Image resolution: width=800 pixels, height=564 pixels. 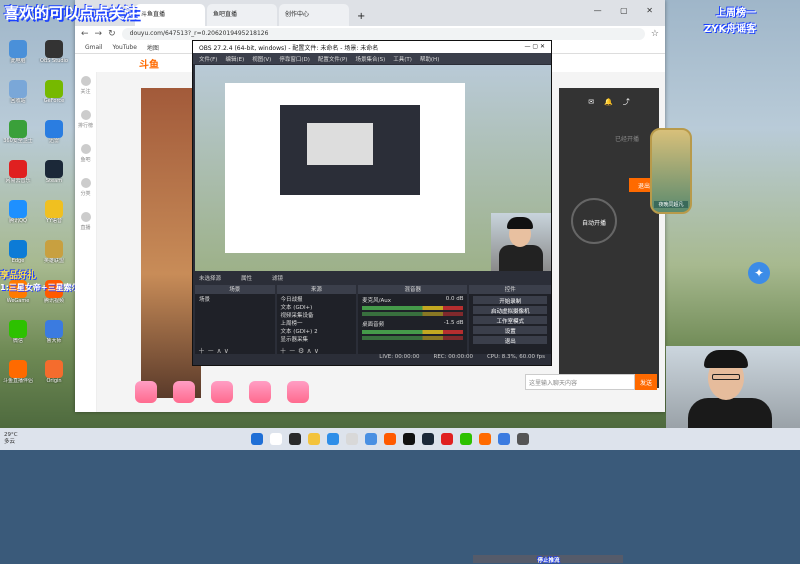 I want to click on auto-live-button: 自动开播, so click(x=594, y=221).